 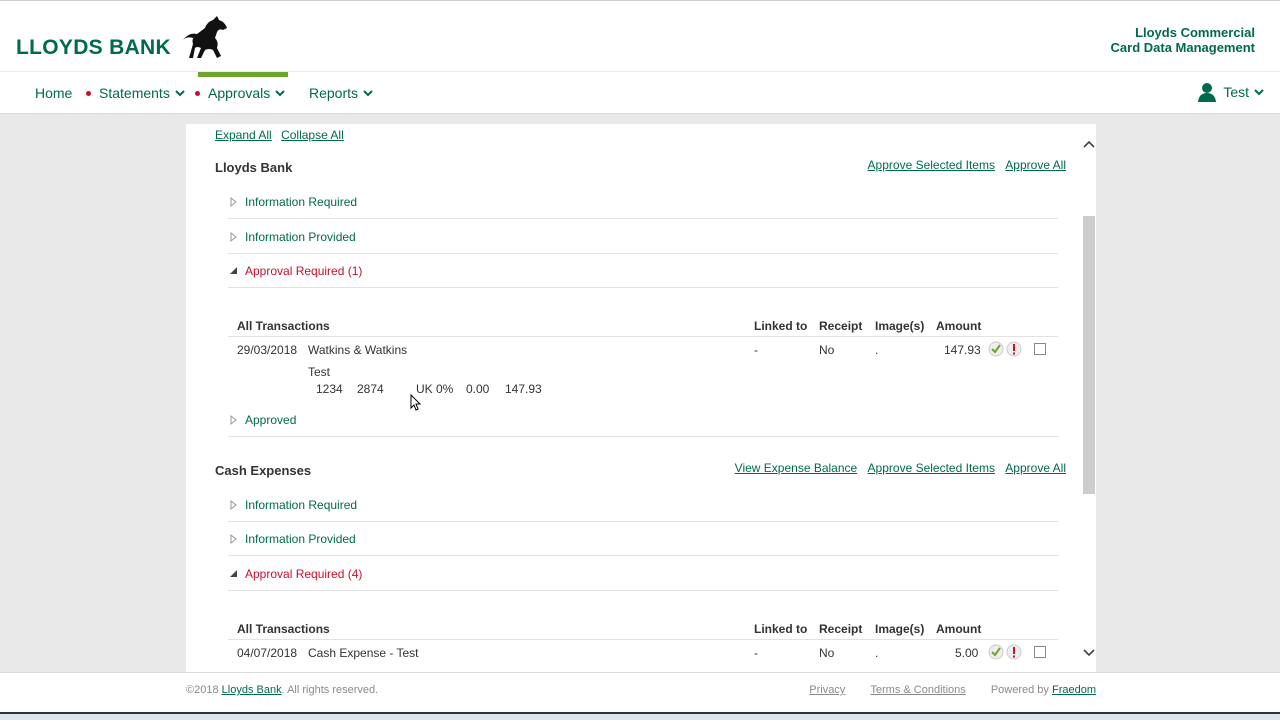 I want to click on nav-statements: Statements, so click(x=135, y=93).